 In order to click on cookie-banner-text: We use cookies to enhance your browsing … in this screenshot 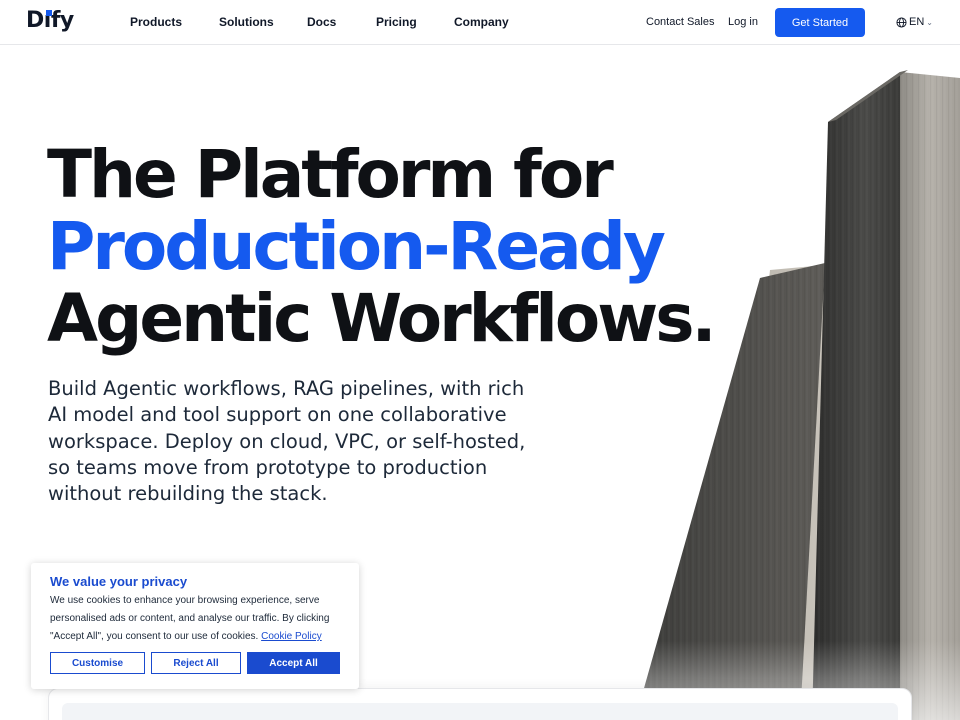, I will do `click(200, 619)`.